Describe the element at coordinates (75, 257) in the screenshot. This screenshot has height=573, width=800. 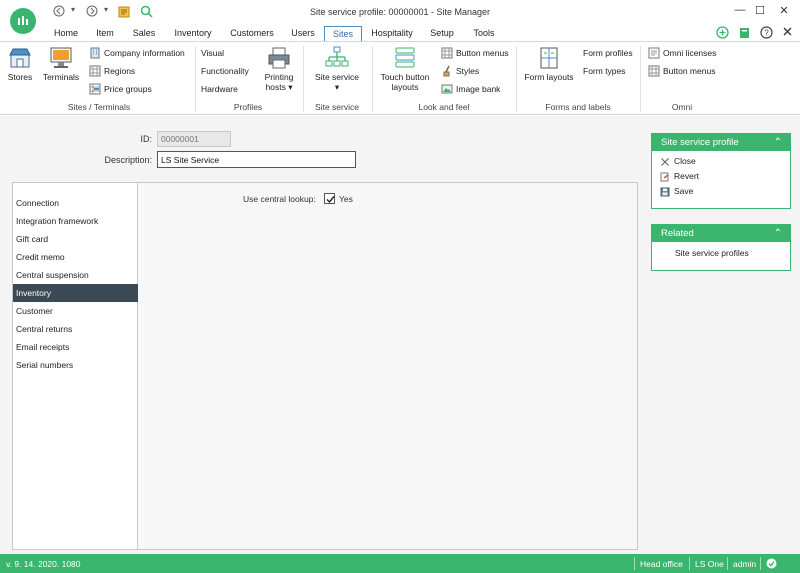
I see `nav-item-credit-memo: Credit memo` at that location.